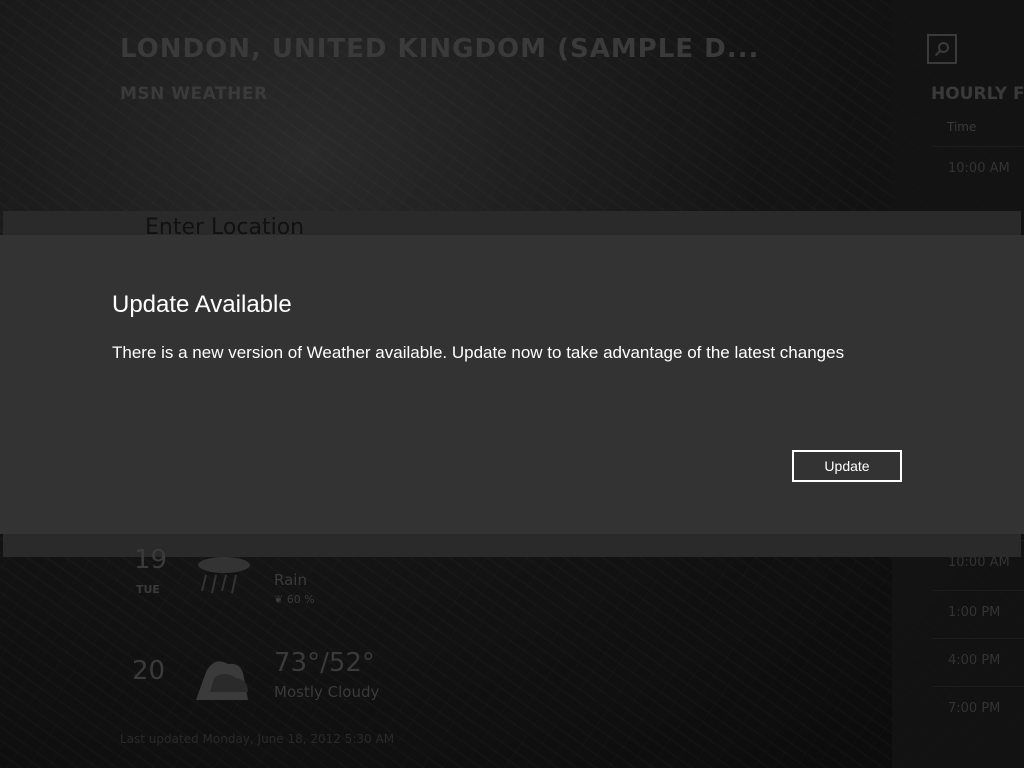 The width and height of the screenshot is (1024, 768). I want to click on day-precipitation: ❦ 60 %, so click(294, 599).